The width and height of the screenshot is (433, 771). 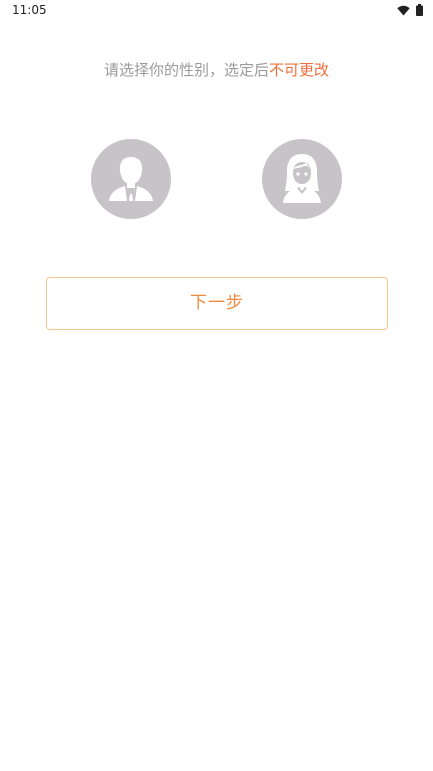 I want to click on gender-prompt: 请选择你的性别，选定后不可更改, so click(x=216, y=70).